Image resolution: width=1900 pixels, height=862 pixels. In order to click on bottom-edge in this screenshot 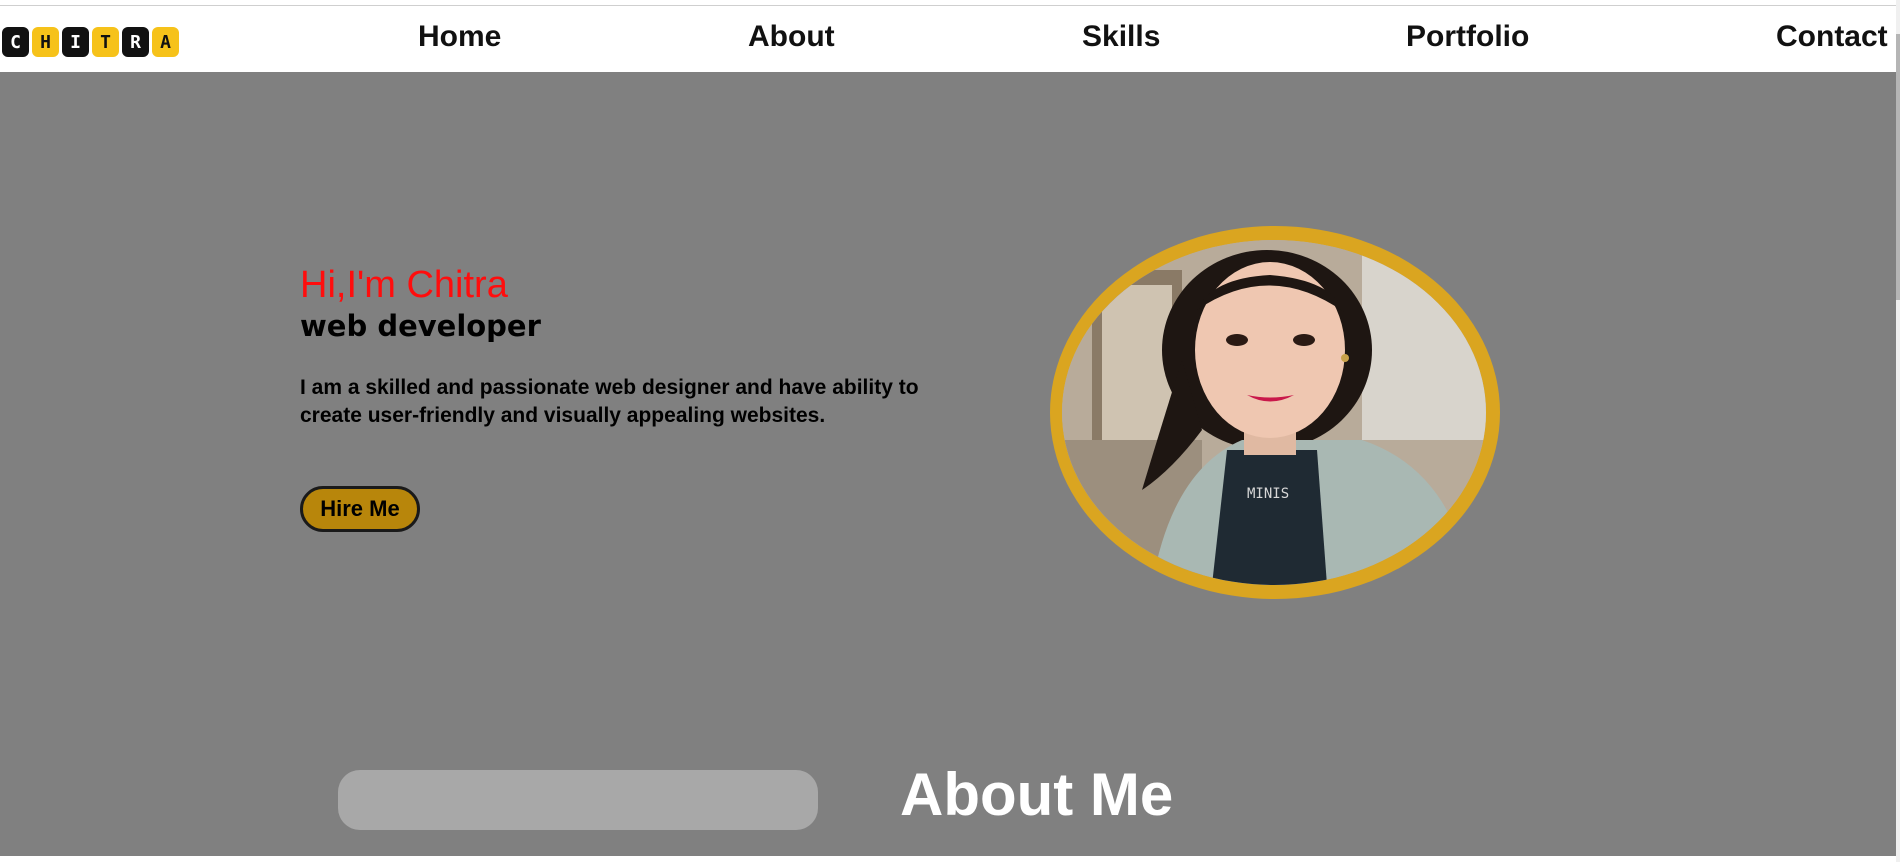, I will do `click(948, 859)`.